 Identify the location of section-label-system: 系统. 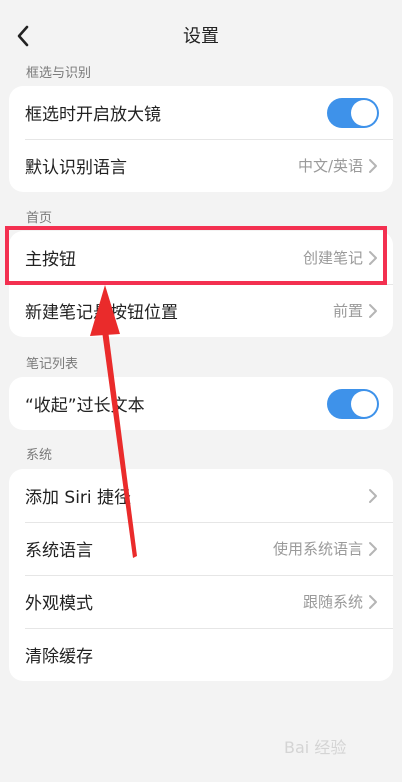
(39, 455).